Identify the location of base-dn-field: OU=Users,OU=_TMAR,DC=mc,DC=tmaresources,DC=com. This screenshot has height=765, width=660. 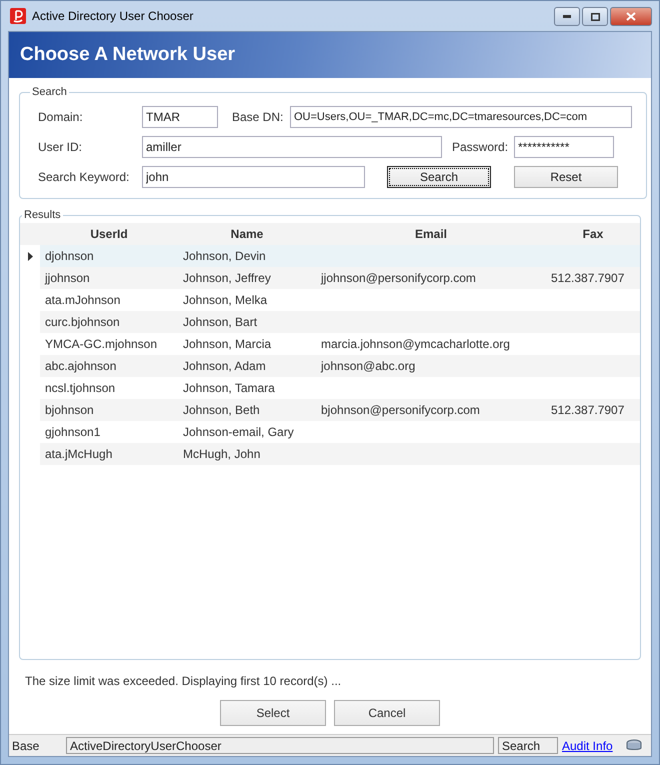
(461, 117).